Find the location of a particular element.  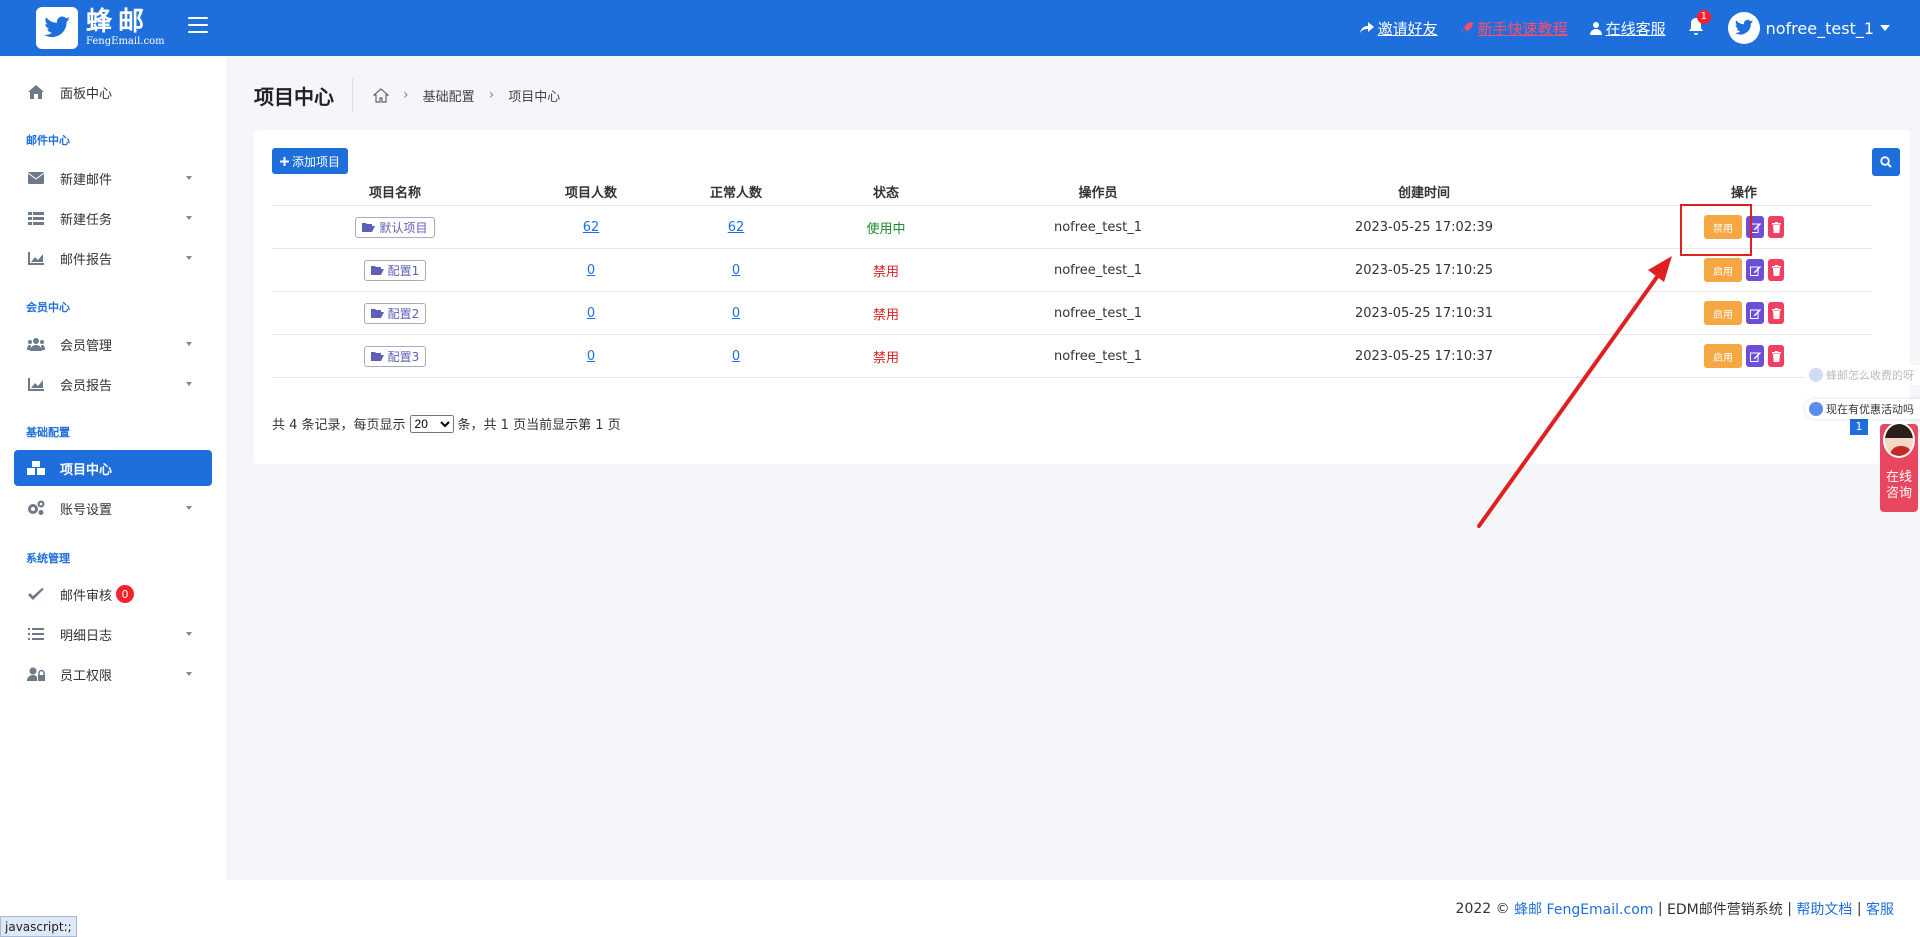

table-header-row: 项目名称 项目人数 正常人数 状态 操作员 创建时间 操作 is located at coordinates (1072, 192).